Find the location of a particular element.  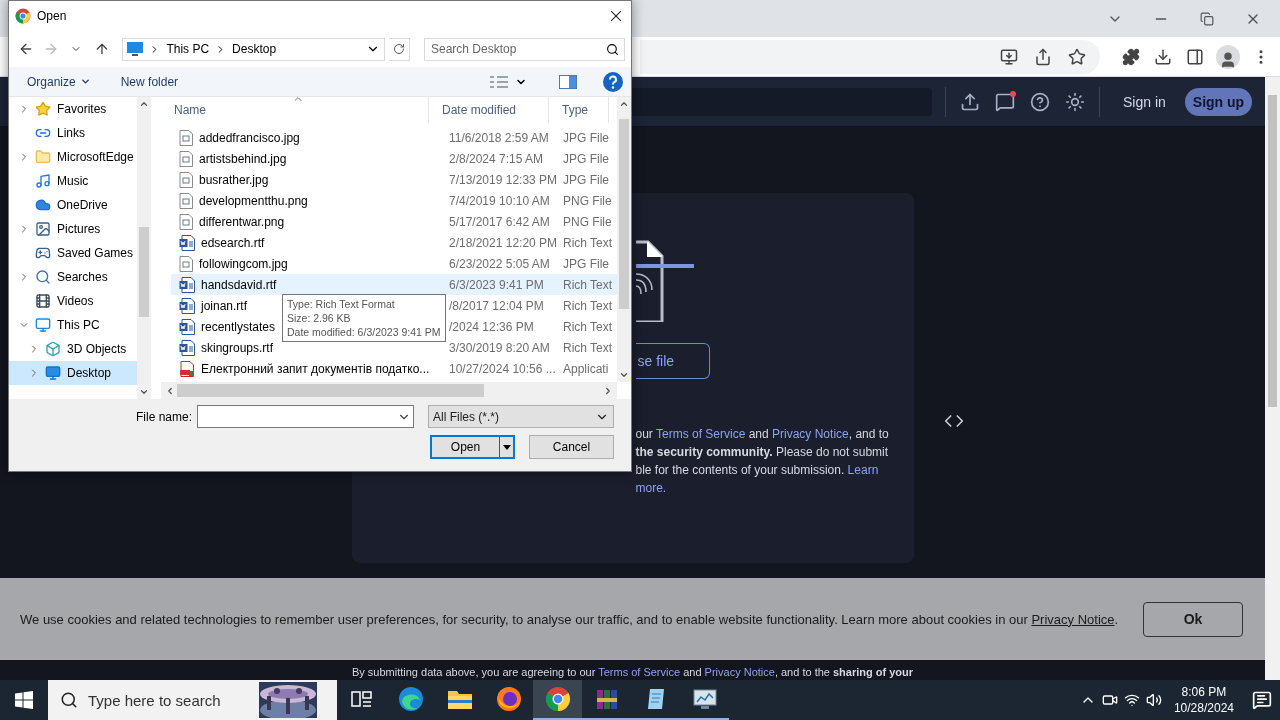

picture-icon is located at coordinates (43, 229).